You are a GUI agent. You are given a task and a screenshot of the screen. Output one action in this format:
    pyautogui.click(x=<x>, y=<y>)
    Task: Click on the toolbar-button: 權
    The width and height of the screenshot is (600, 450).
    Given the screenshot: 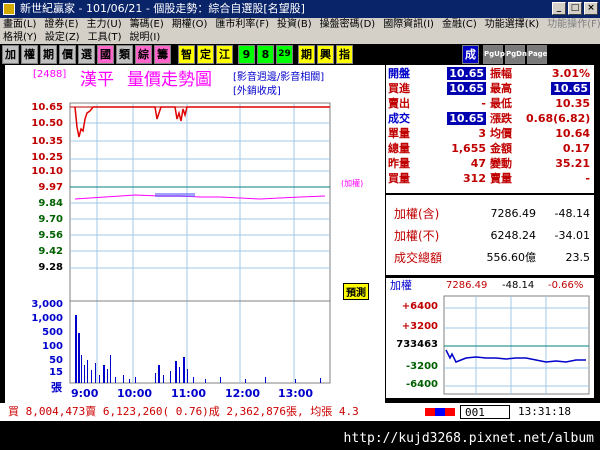 What is the action you would take?
    pyautogui.click(x=29, y=54)
    